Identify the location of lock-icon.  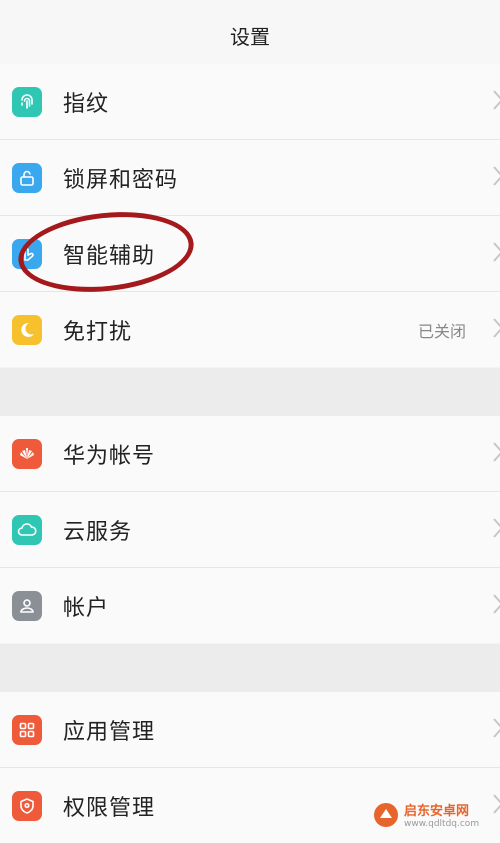
(27, 177).